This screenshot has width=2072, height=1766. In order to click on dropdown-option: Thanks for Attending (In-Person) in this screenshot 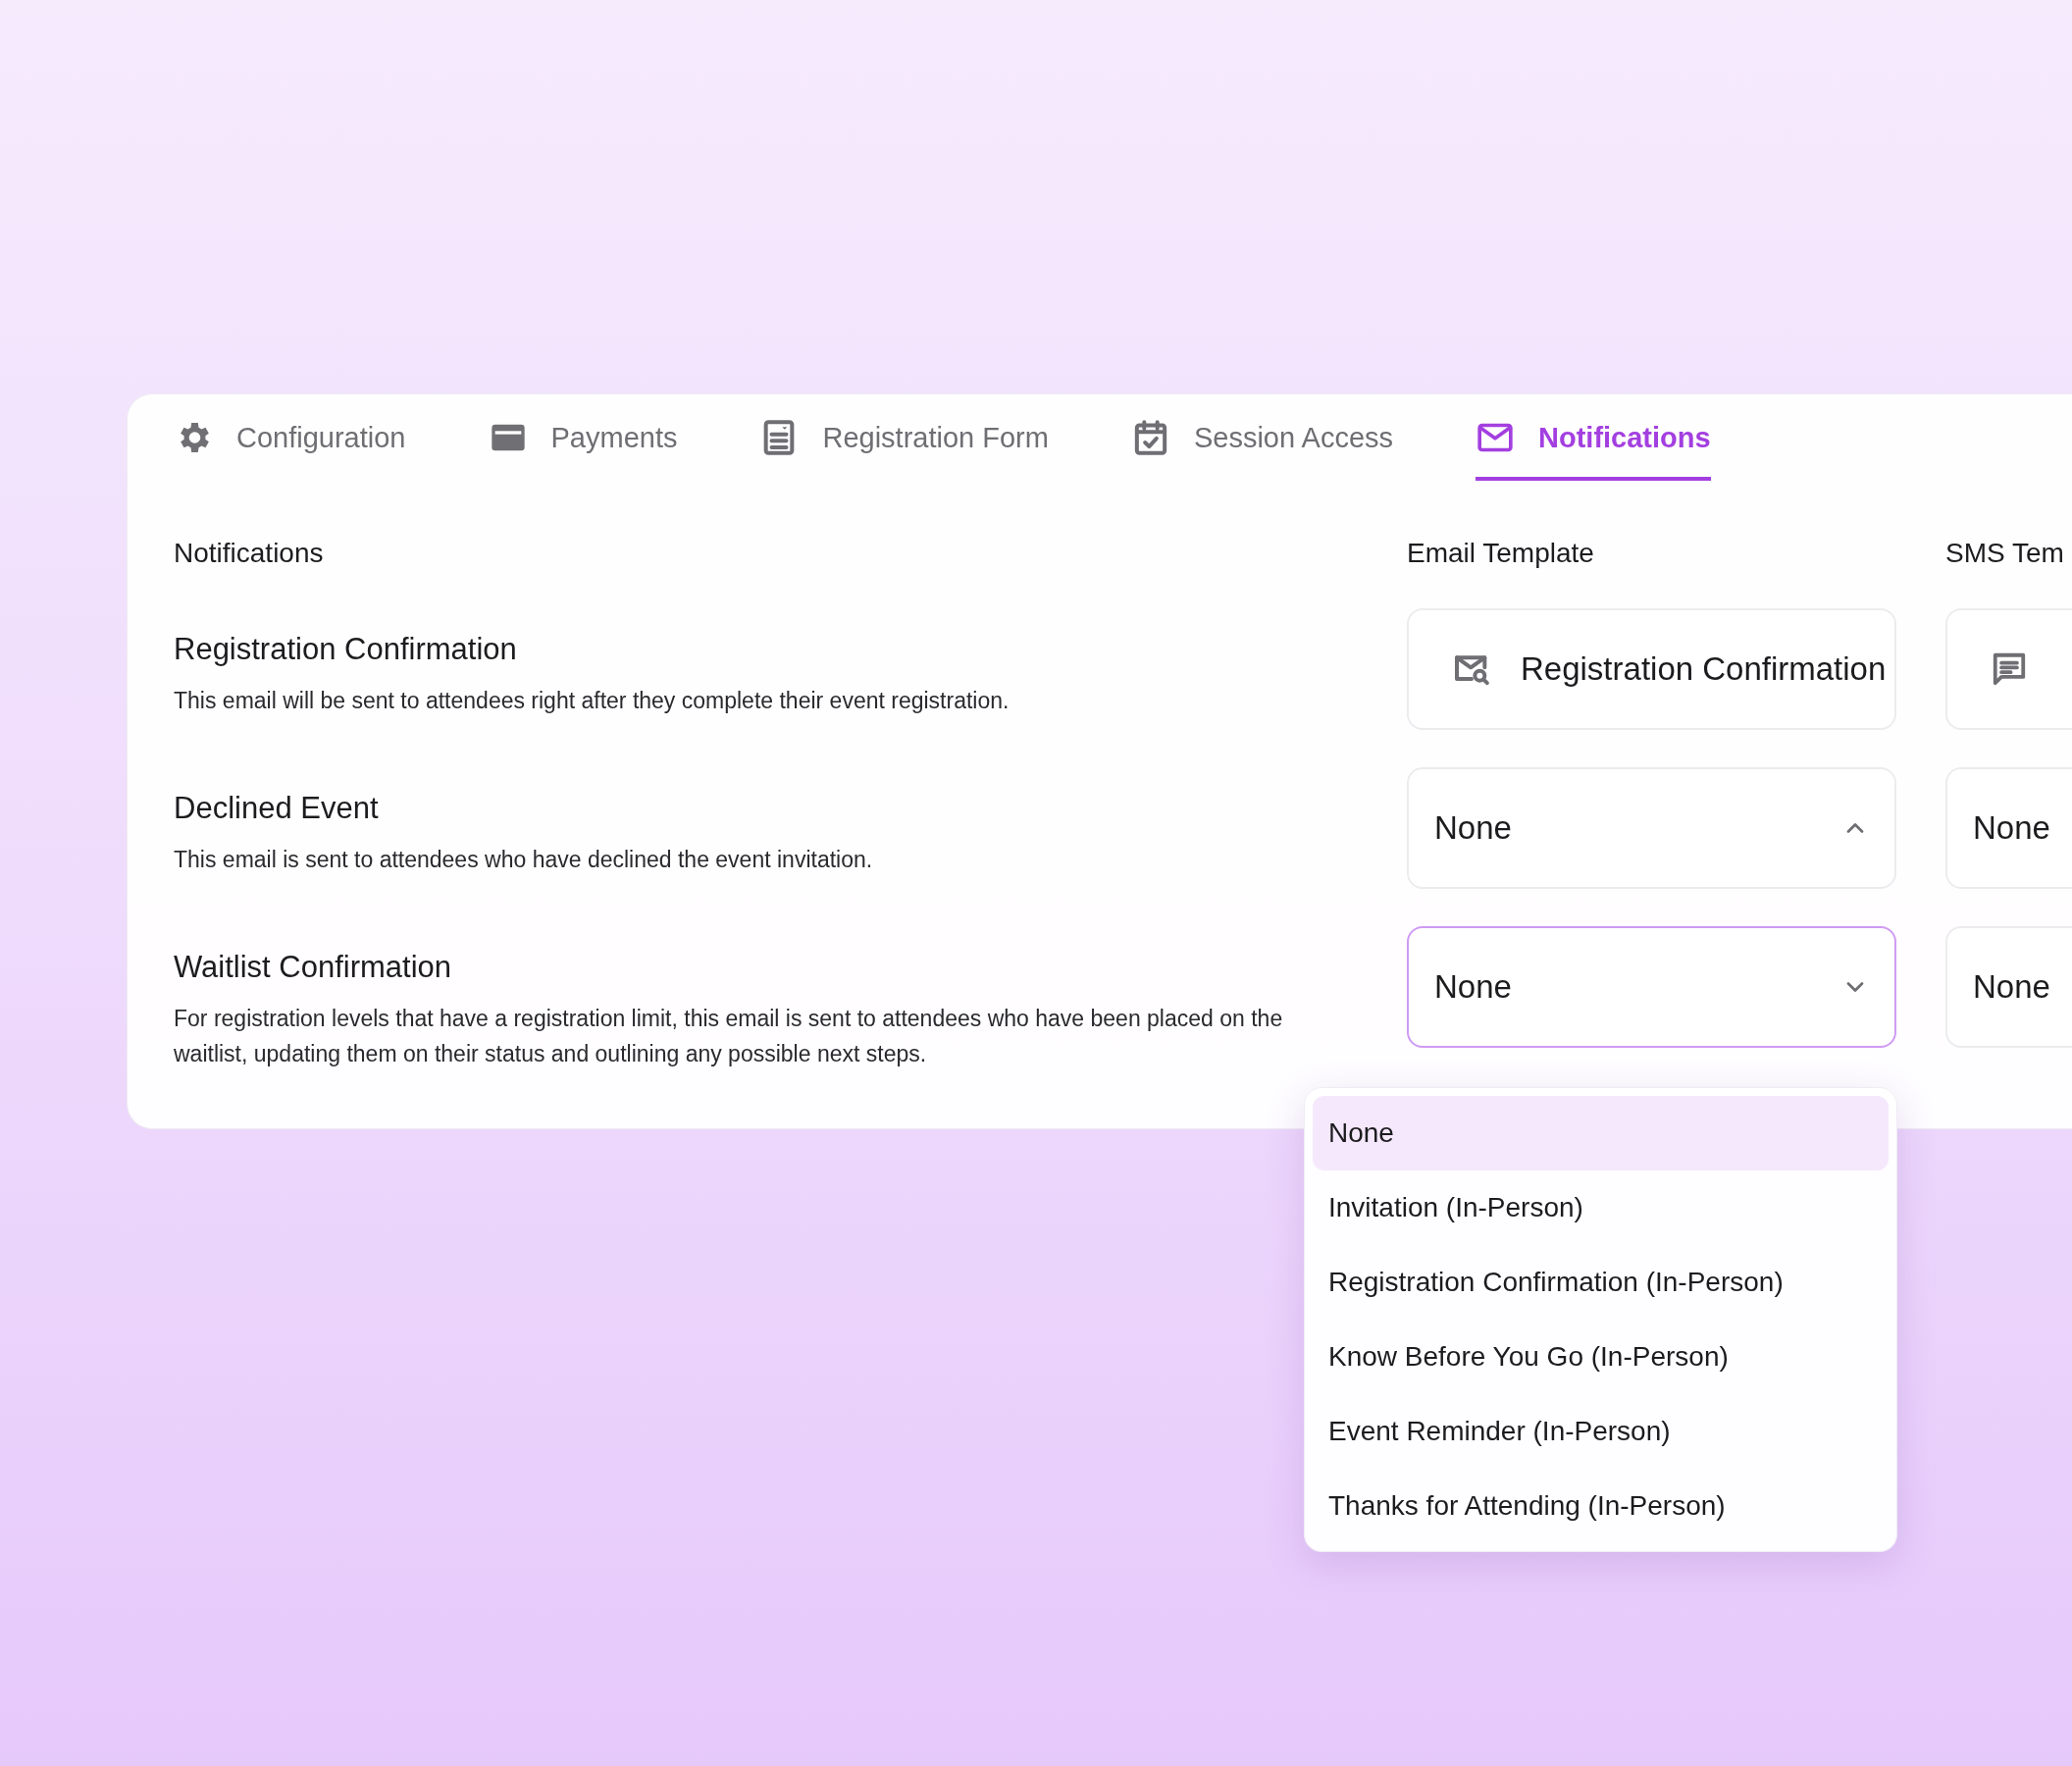, I will do `click(1601, 1506)`.